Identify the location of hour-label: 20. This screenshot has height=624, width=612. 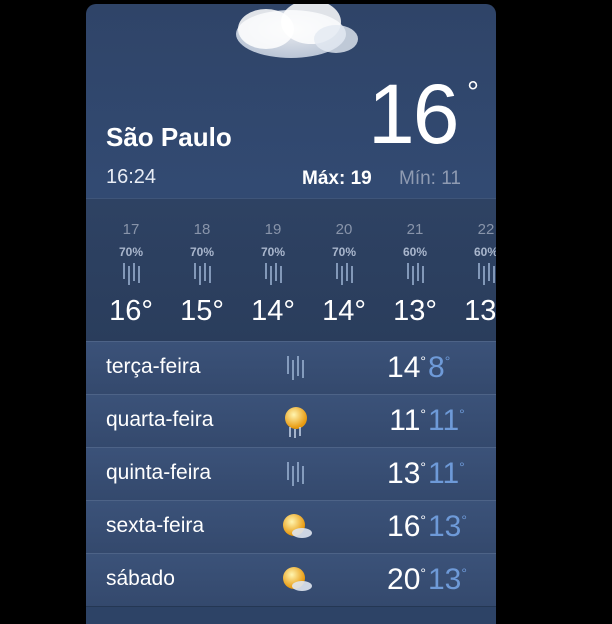
(344, 229).